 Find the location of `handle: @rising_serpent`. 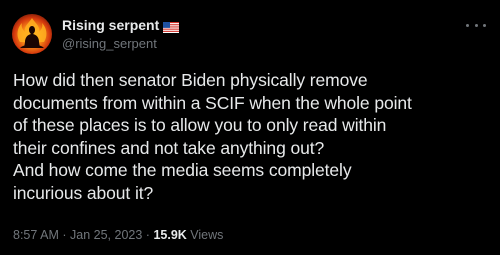

handle: @rising_serpent is located at coordinates (120, 43).